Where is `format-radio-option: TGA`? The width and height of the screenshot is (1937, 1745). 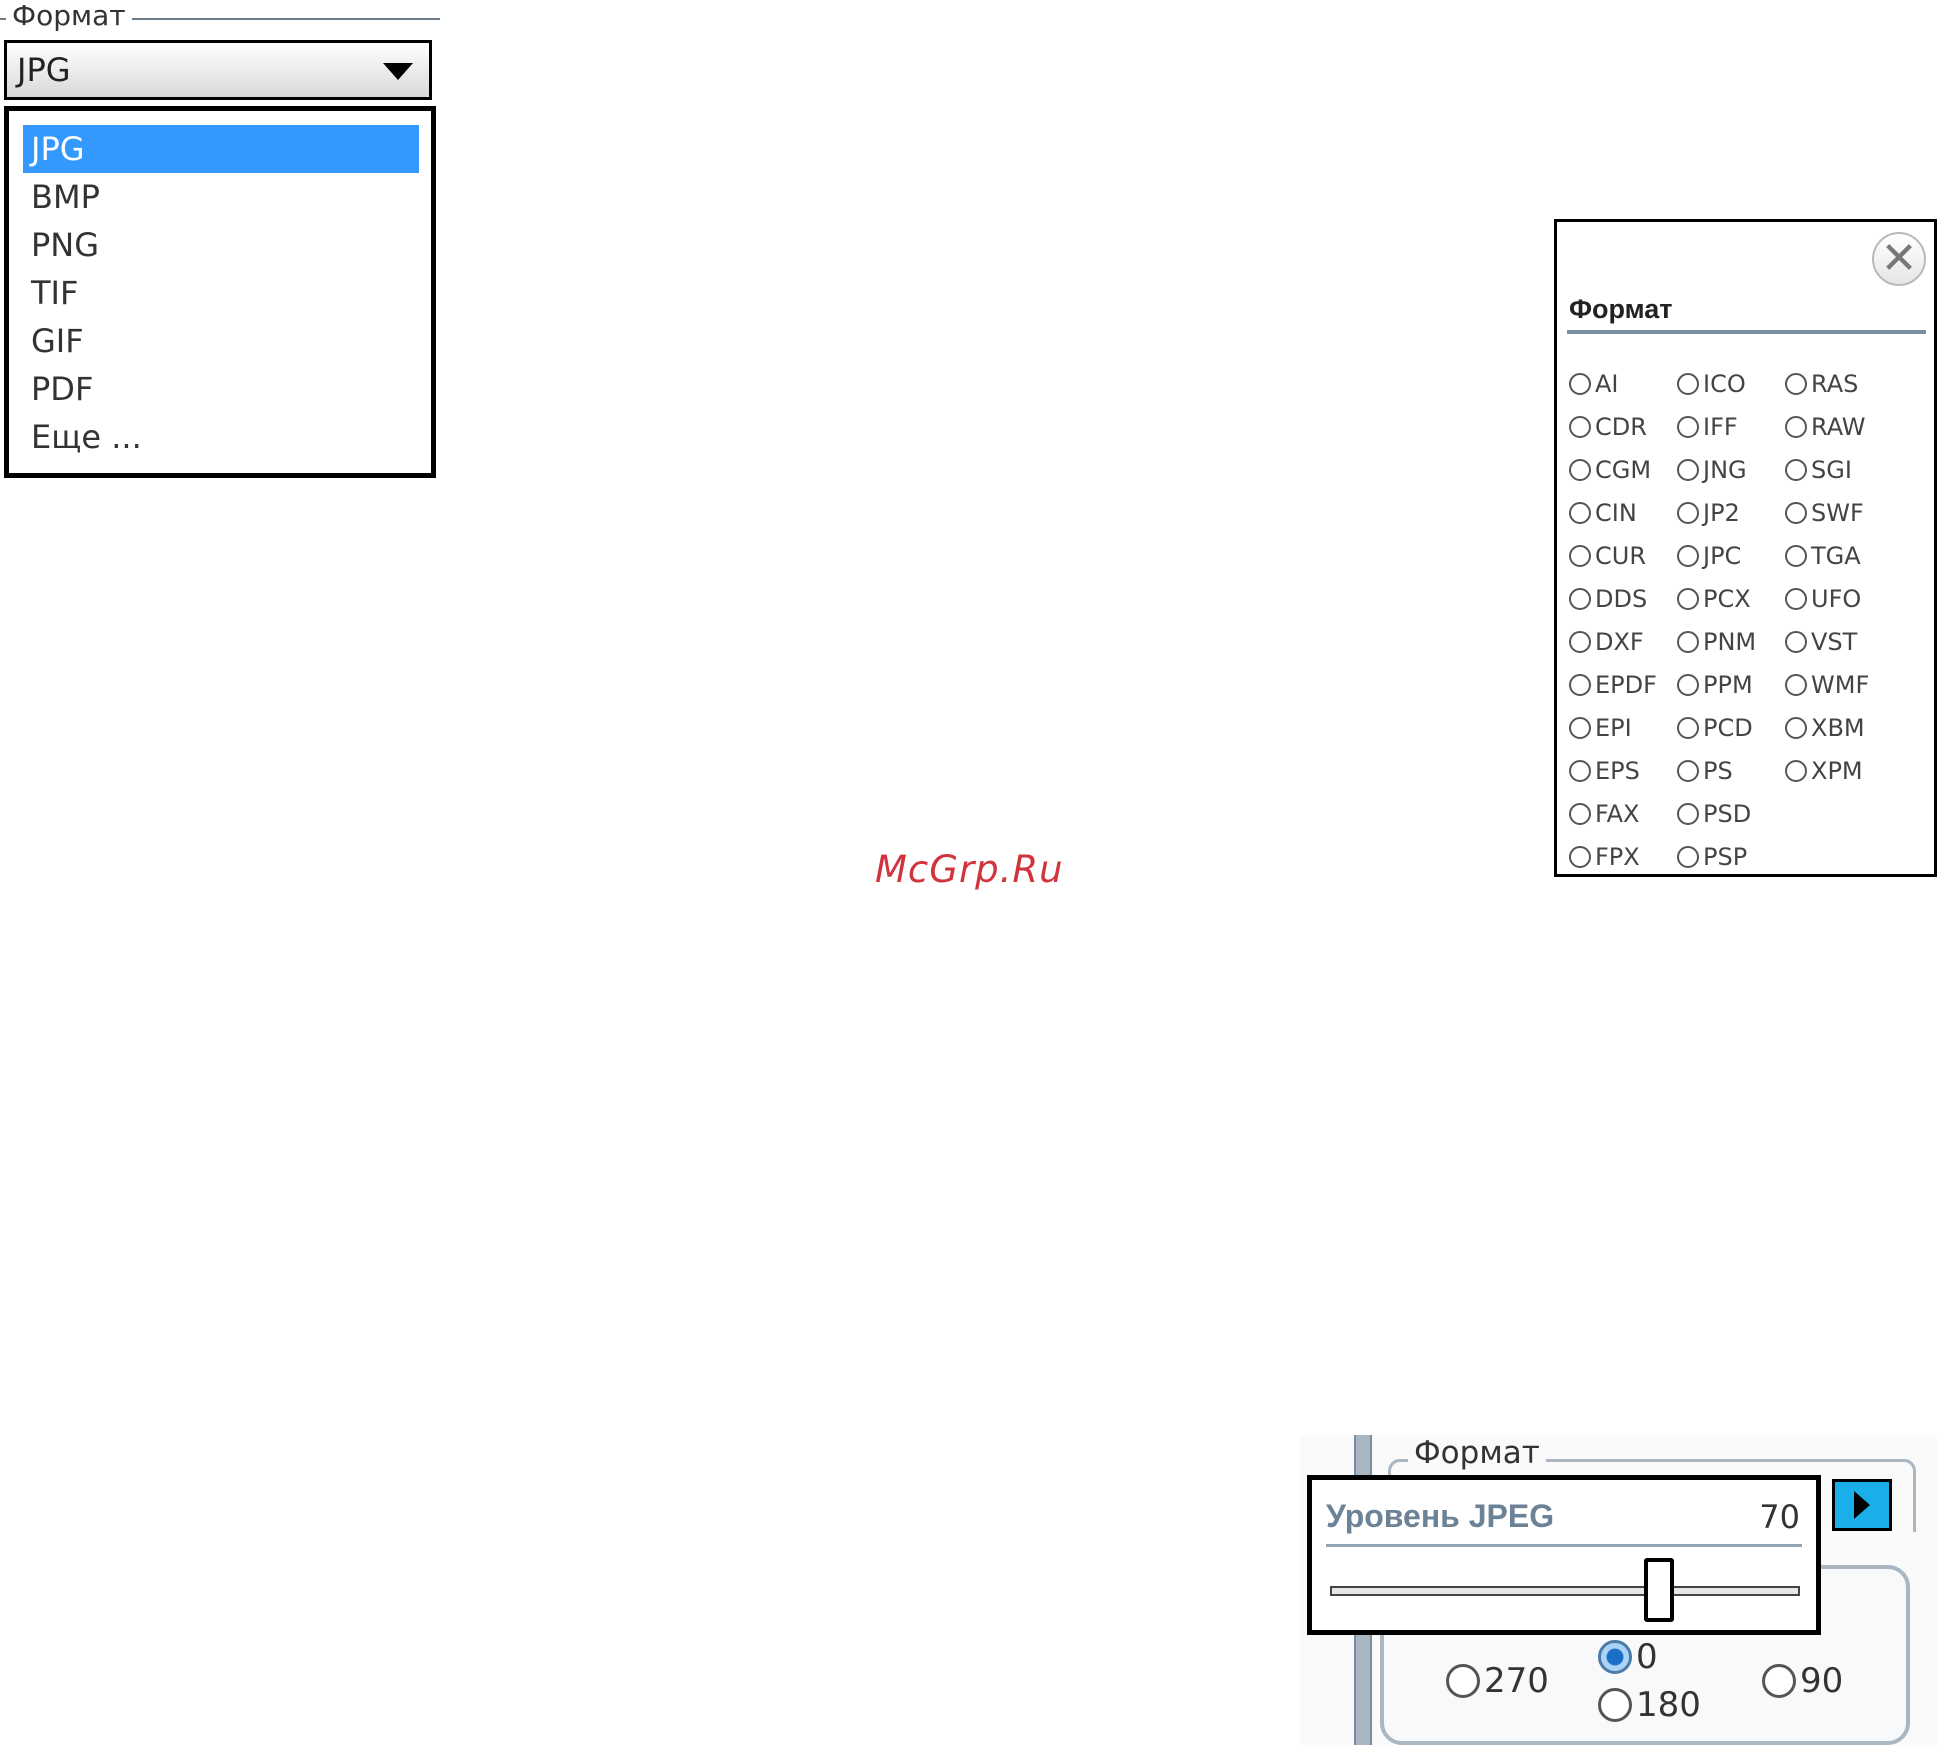 format-radio-option: TGA is located at coordinates (1845, 555).